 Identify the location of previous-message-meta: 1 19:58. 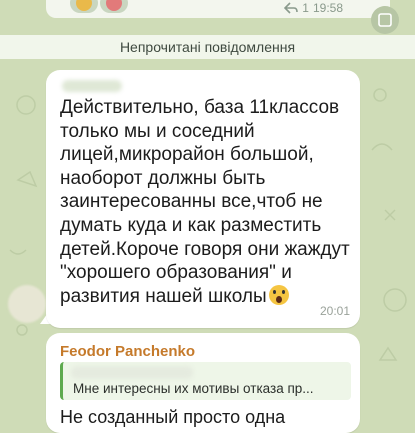
(313, 8).